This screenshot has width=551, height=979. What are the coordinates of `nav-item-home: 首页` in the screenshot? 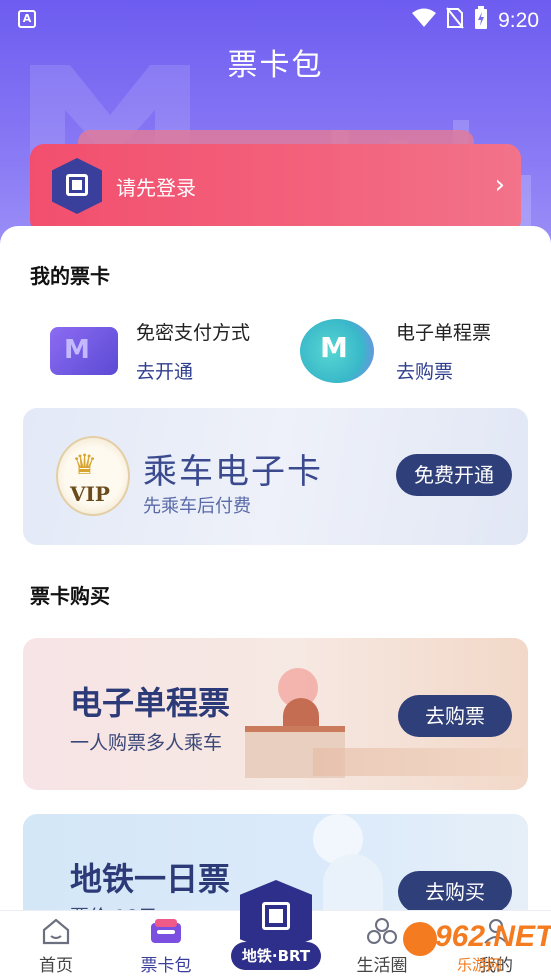 It's located at (56, 946).